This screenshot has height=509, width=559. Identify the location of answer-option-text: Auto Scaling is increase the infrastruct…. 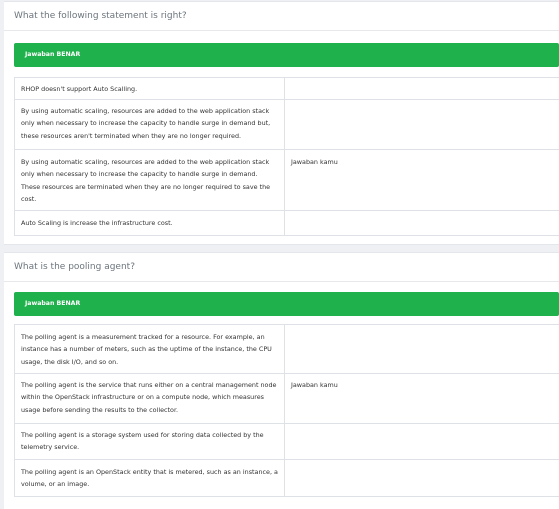
(149, 223).